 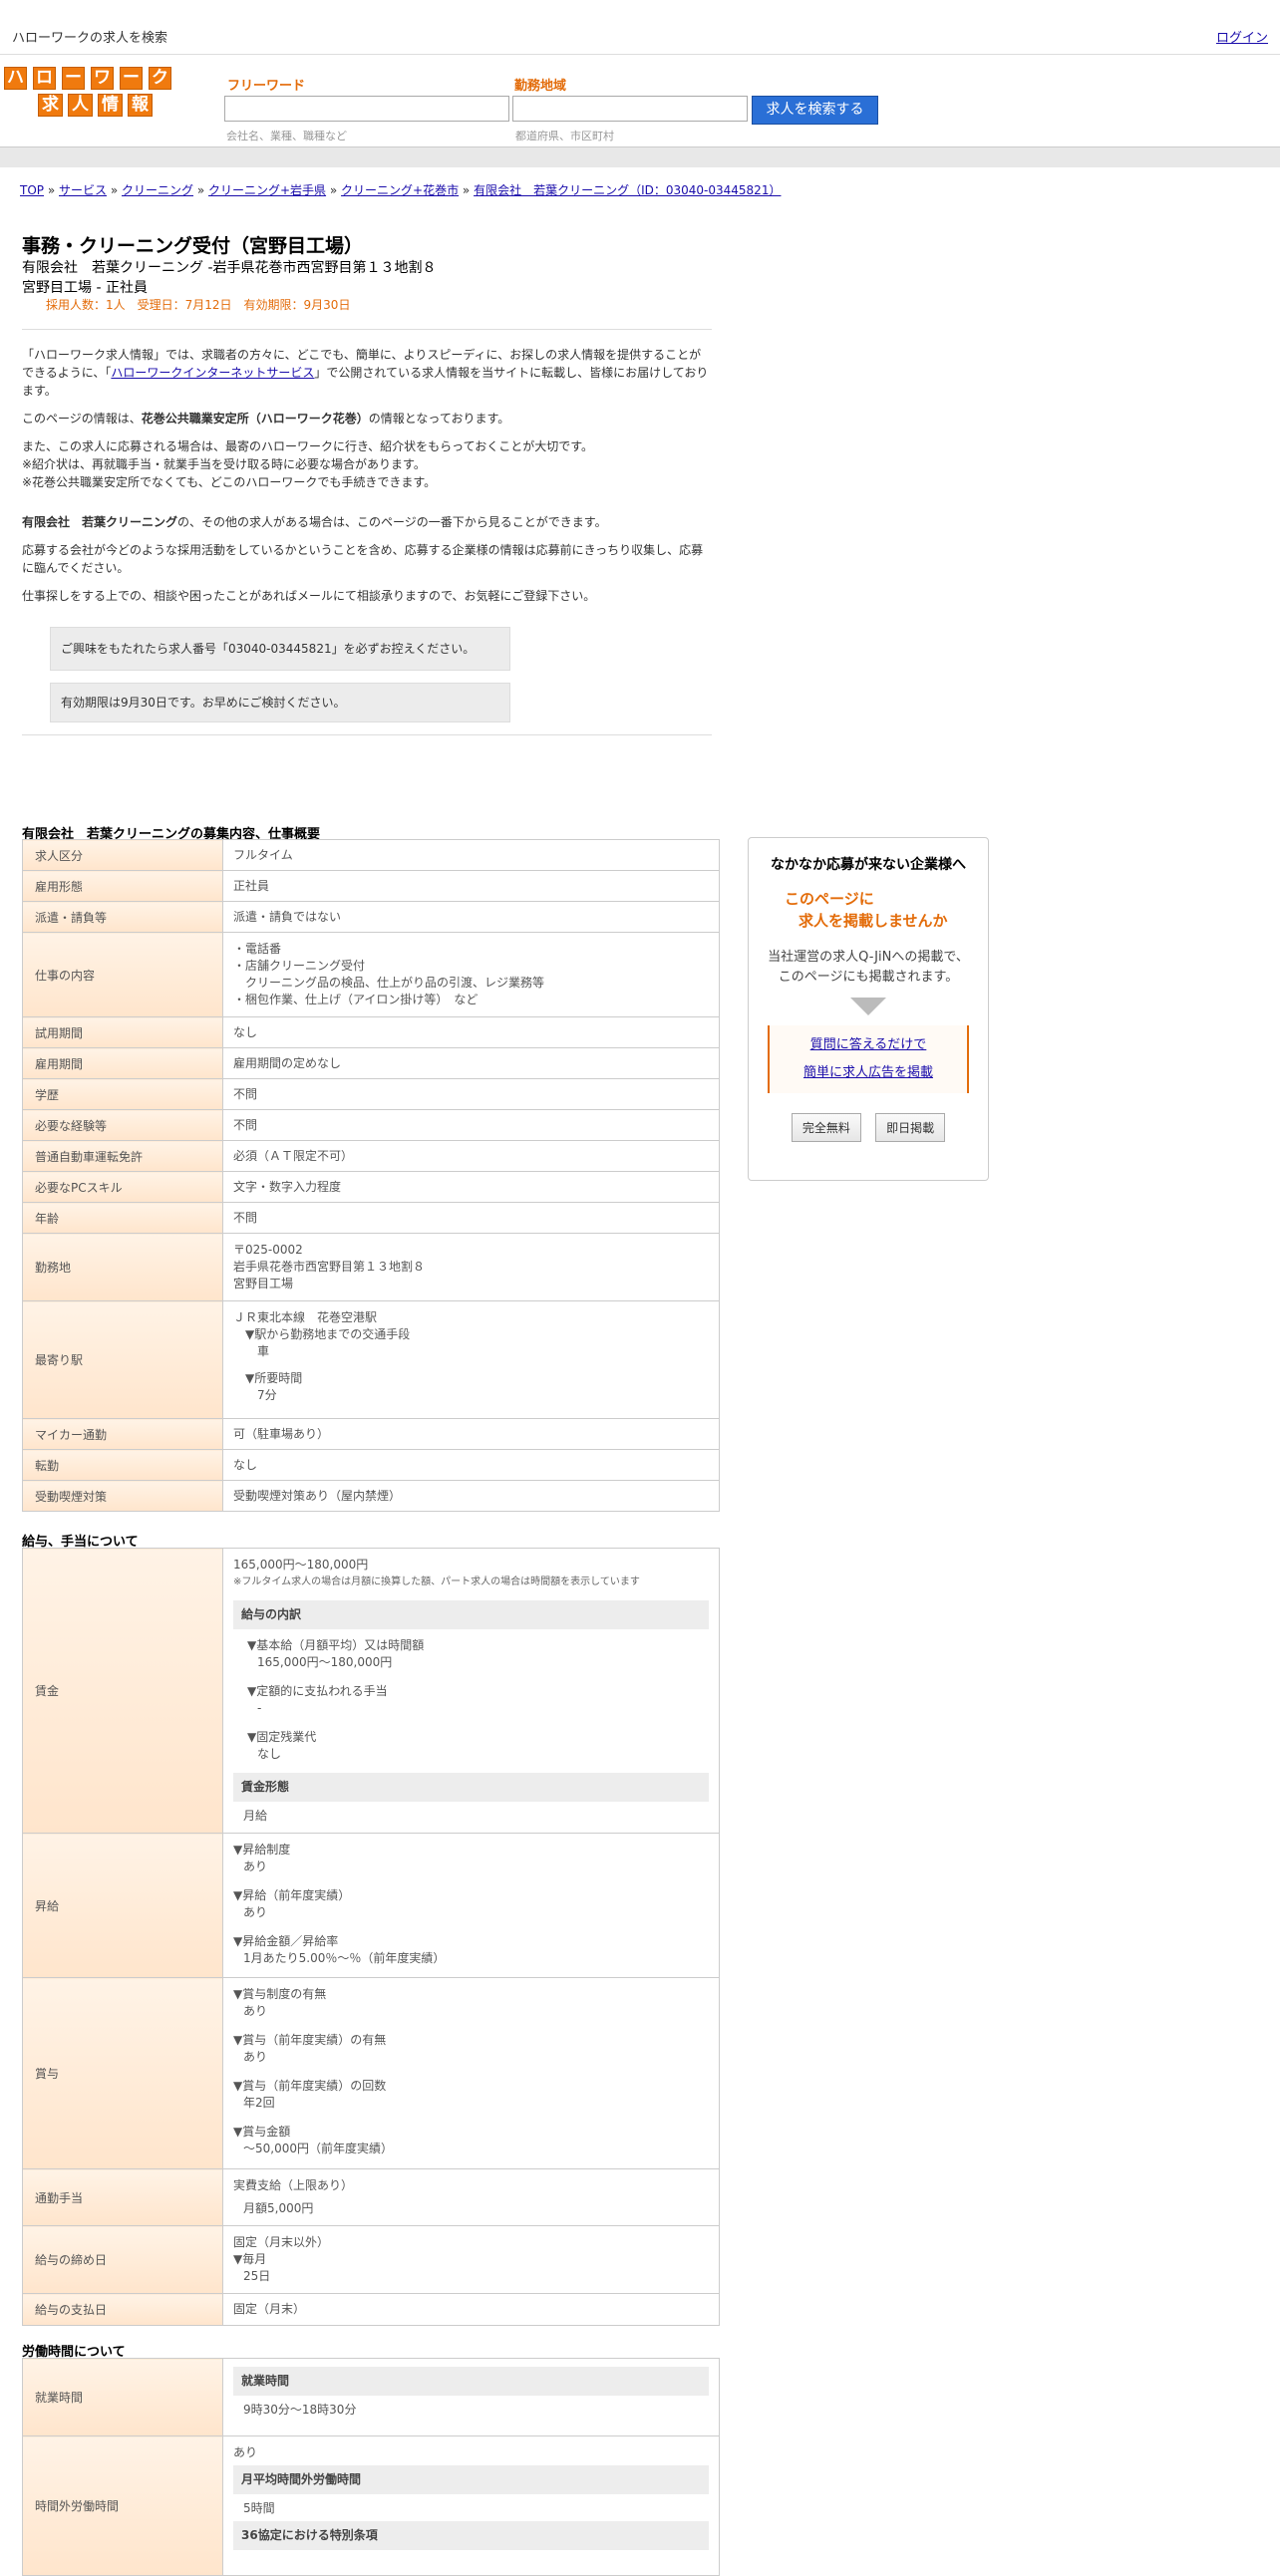 I want to click on bonus-item: ▼賞与（前年度実績）の回数, so click(x=310, y=2086).